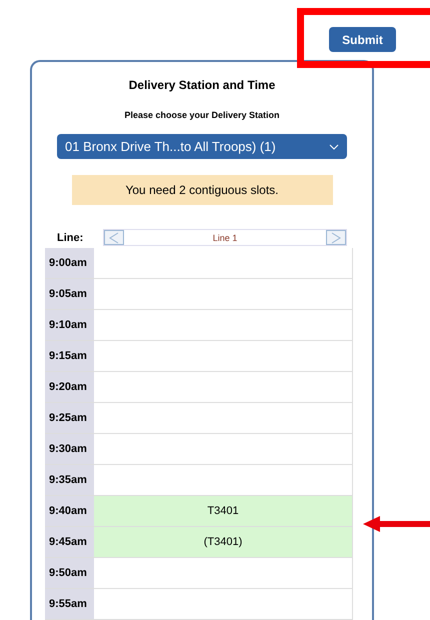 The width and height of the screenshot is (430, 620). I want to click on panel-title: Delivery Station and Time, so click(202, 85).